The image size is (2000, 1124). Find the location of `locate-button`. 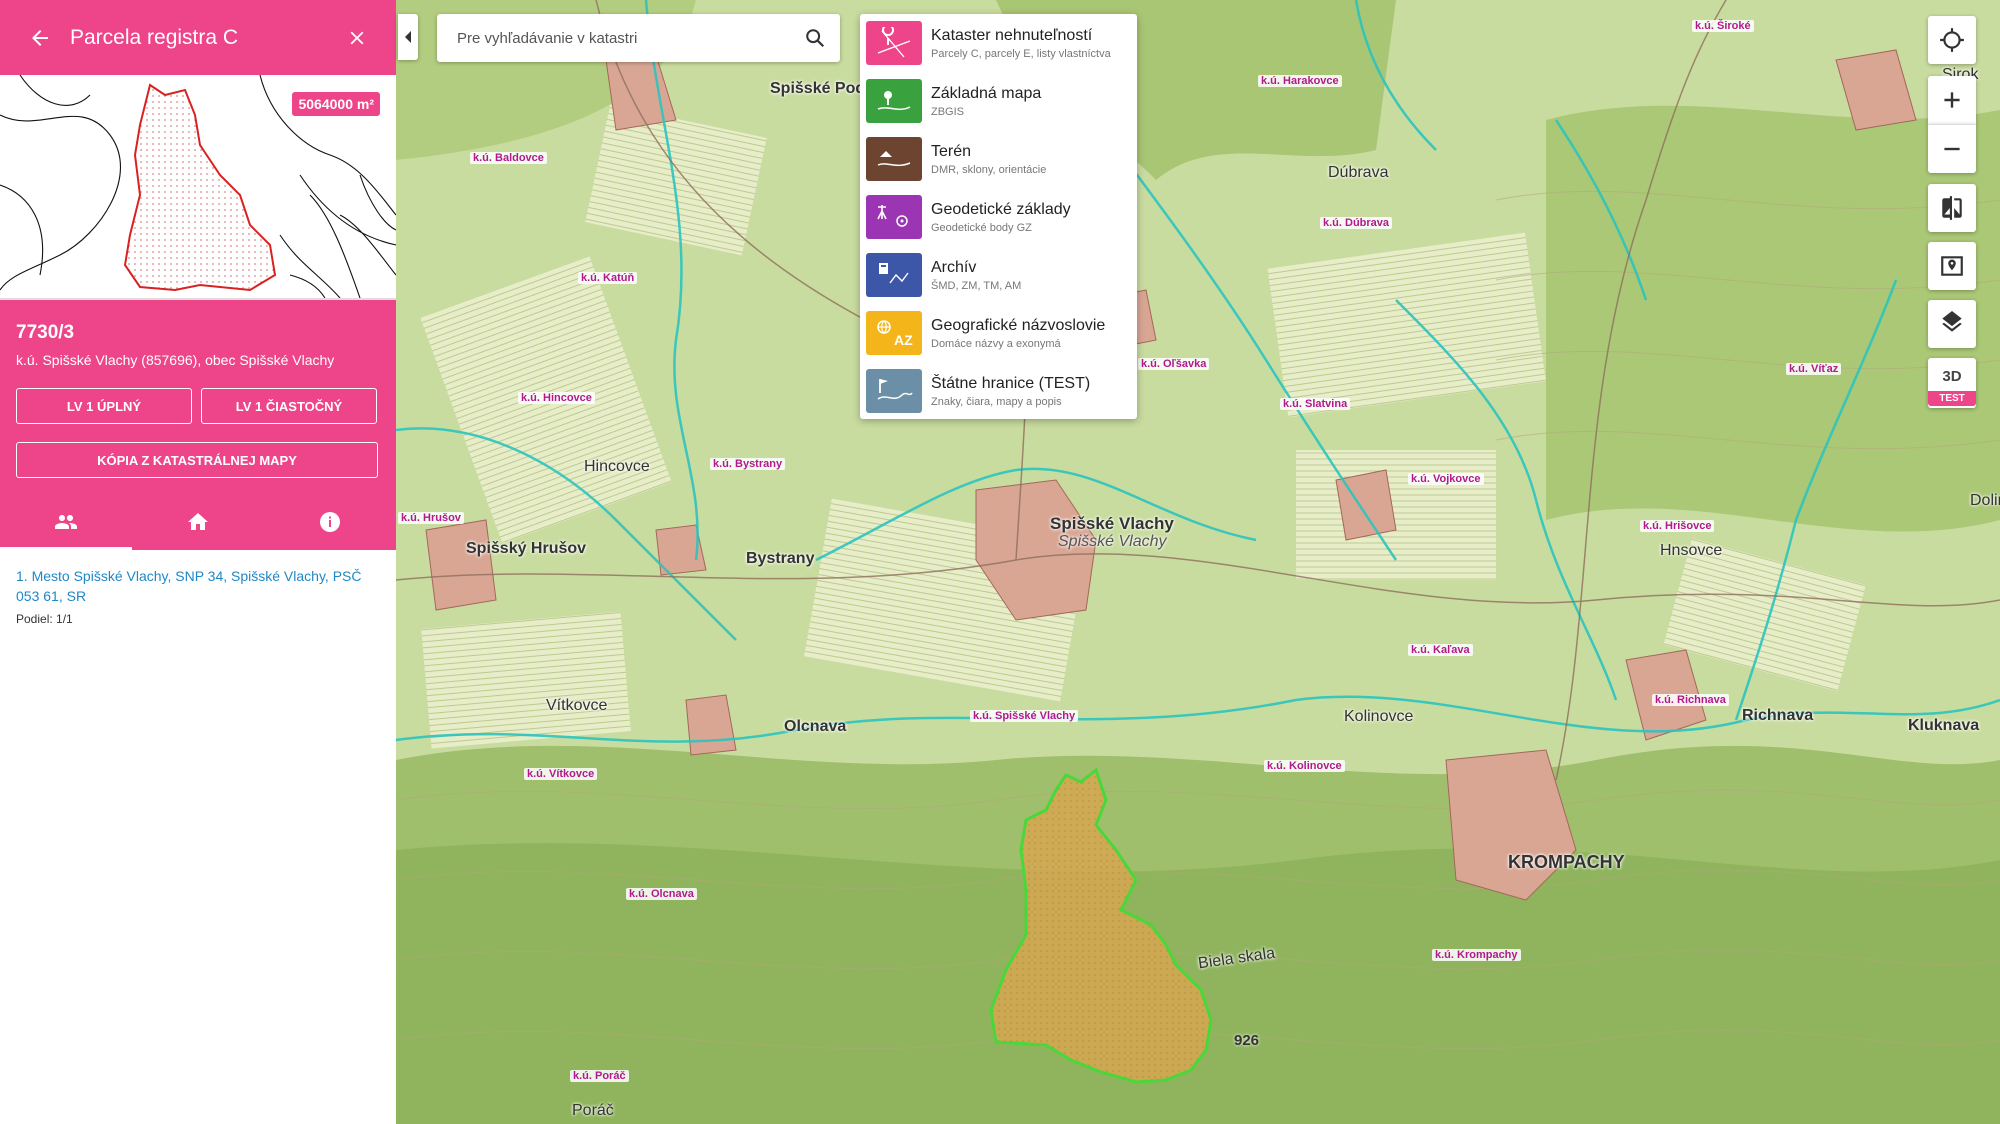

locate-button is located at coordinates (1952, 40).